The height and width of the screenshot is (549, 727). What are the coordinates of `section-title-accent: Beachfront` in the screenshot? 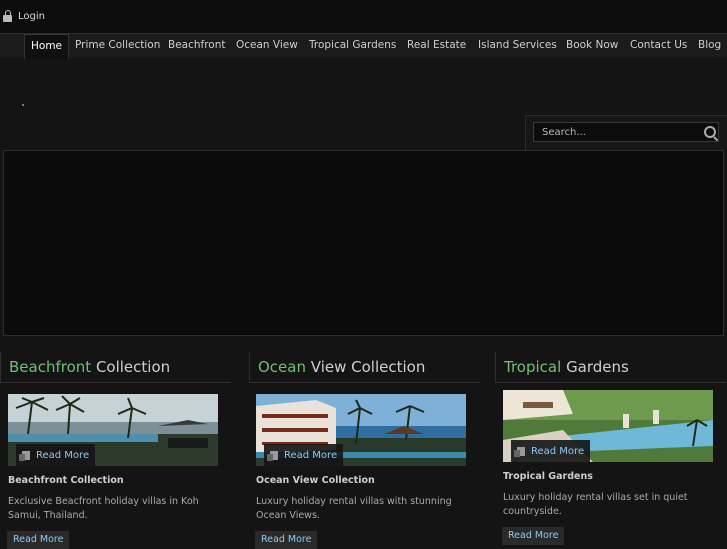 It's located at (50, 367).